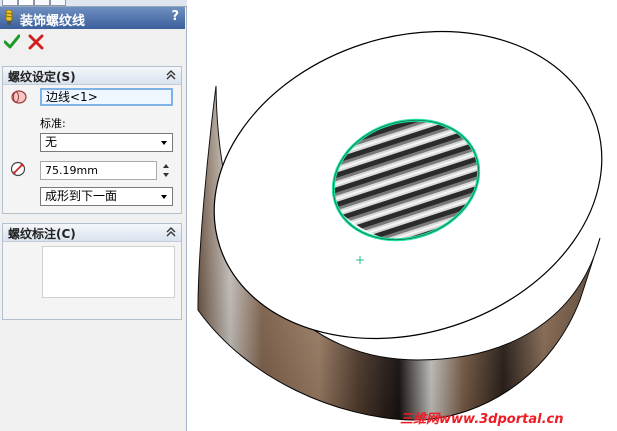  I want to click on tab-property-manager, so click(26, 3).